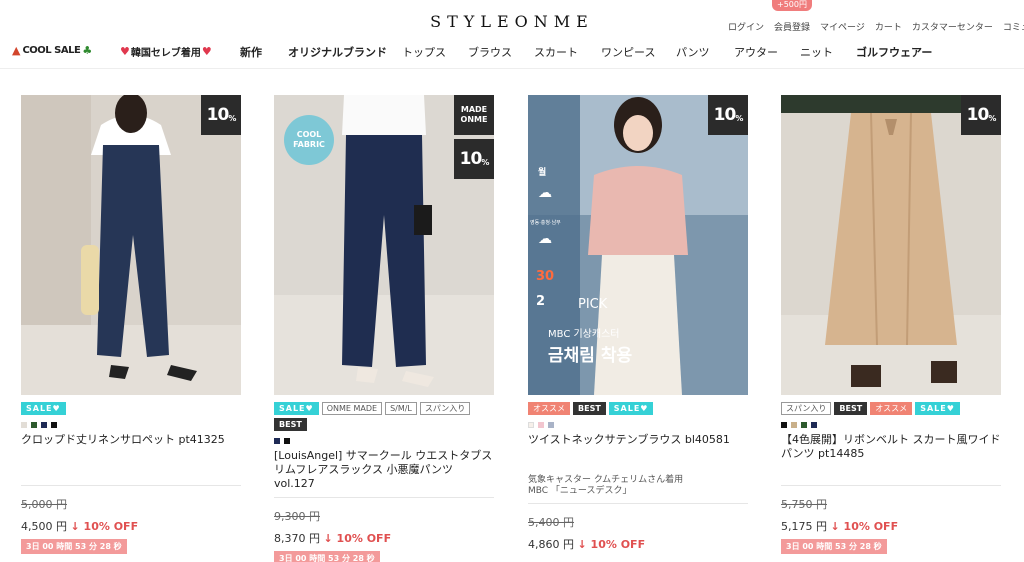 The image size is (1024, 562). I want to click on nav-original-brand: オリジナルブランド, so click(337, 52).